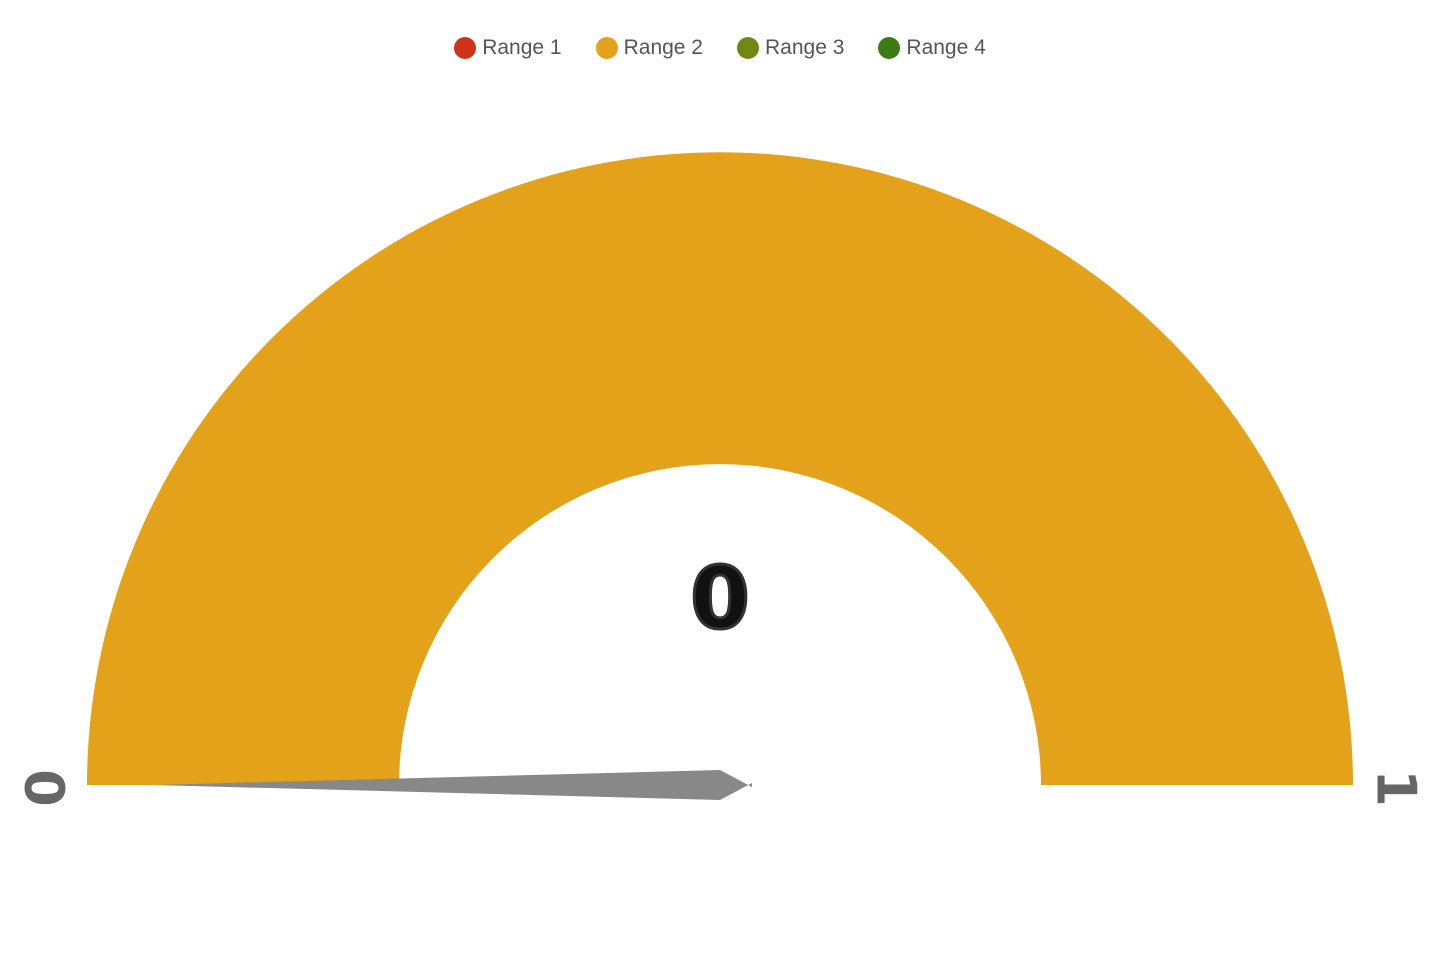  Describe the element at coordinates (720, 599) in the screenshot. I see `gauge-value-label: 0` at that location.